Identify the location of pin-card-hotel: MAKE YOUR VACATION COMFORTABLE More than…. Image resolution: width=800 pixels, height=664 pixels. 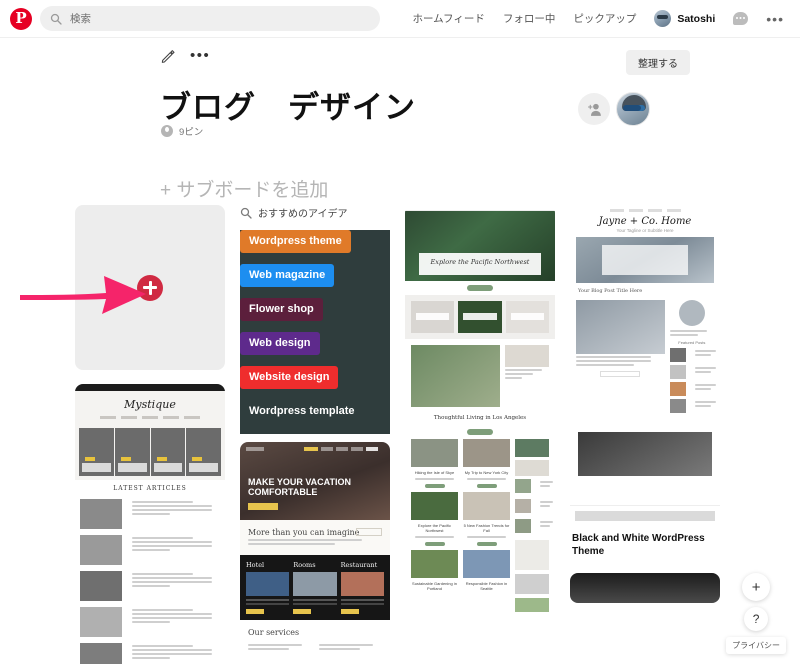
(315, 547).